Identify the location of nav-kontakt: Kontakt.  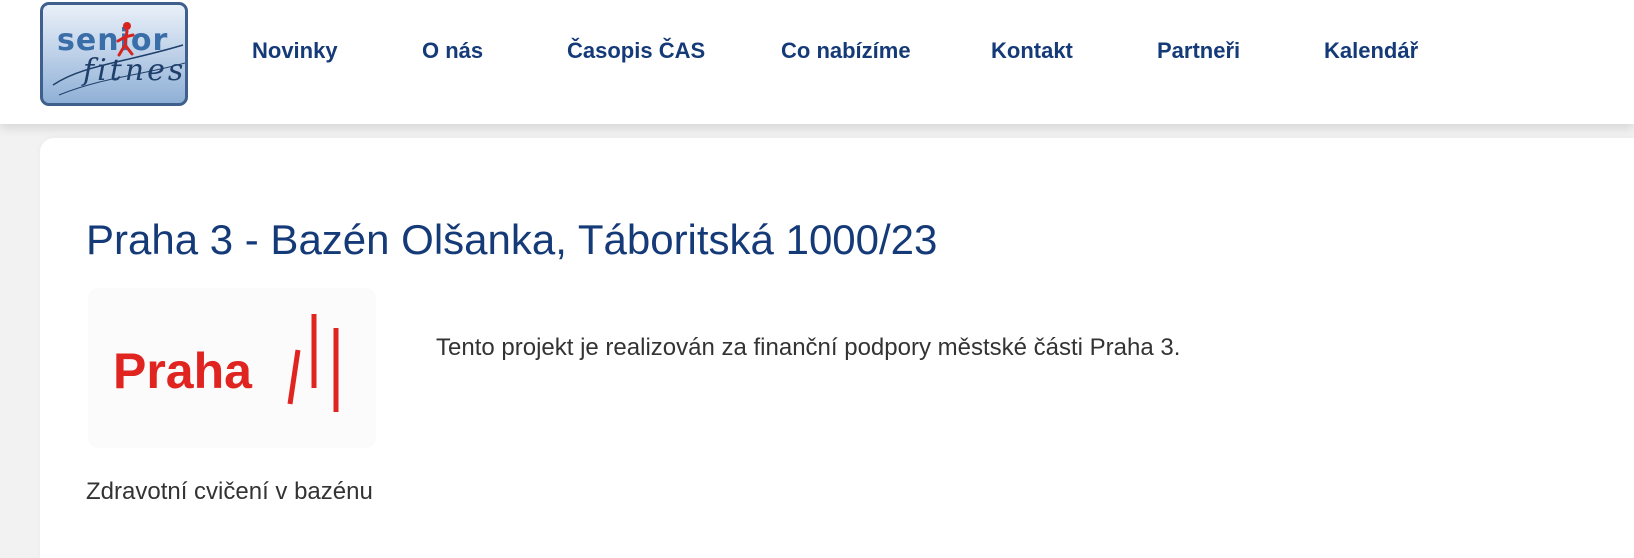
(1032, 51).